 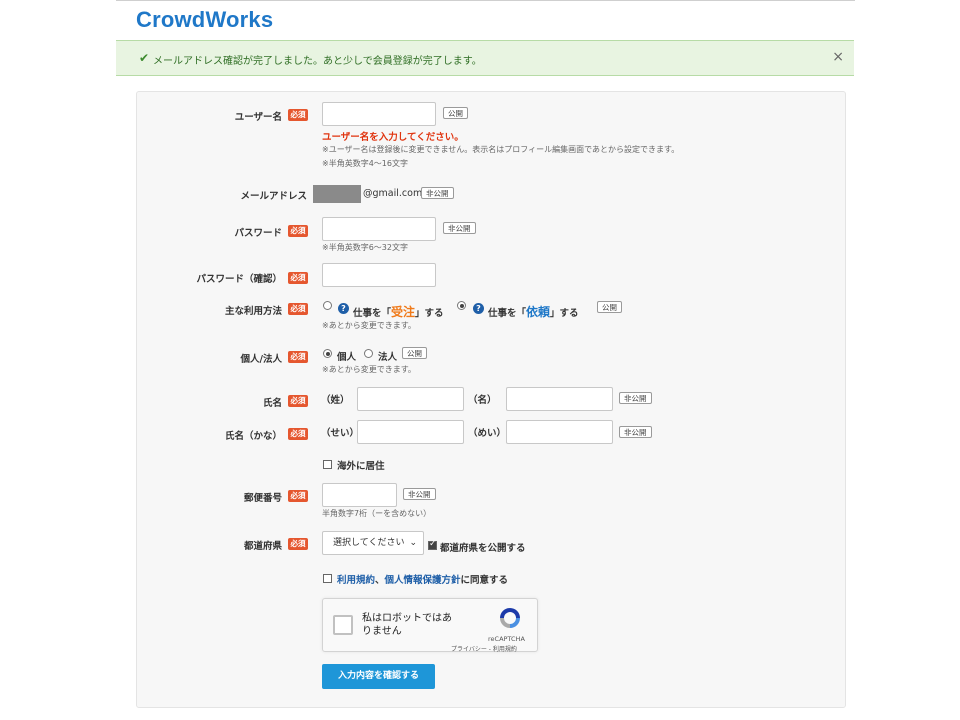 I want to click on privacy-policy-link: 個人情報保護方針, so click(x=423, y=580).